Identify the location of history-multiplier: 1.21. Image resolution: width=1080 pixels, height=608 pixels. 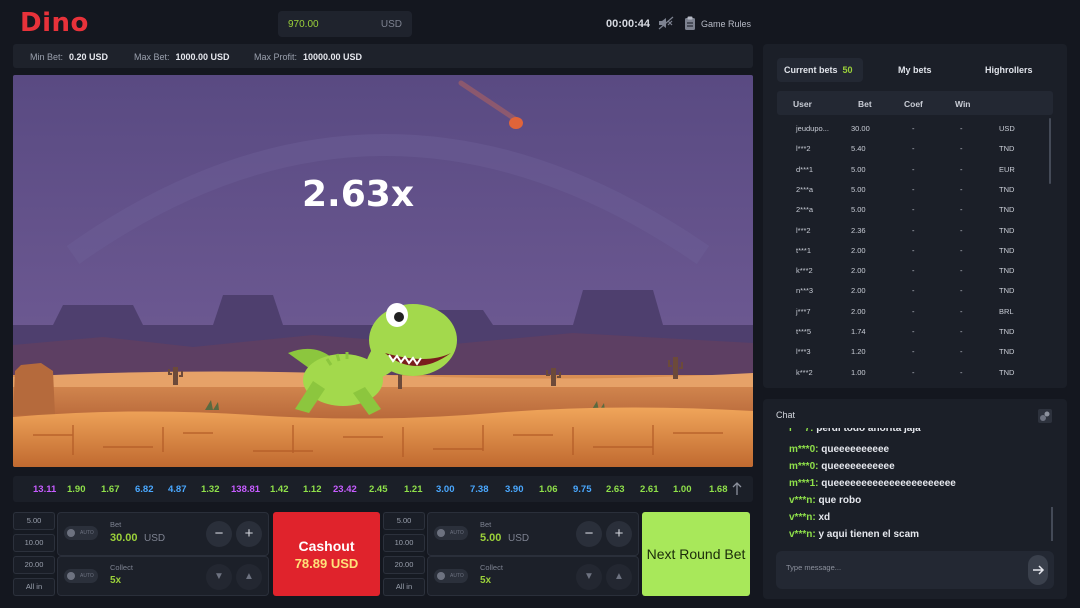
(413, 489).